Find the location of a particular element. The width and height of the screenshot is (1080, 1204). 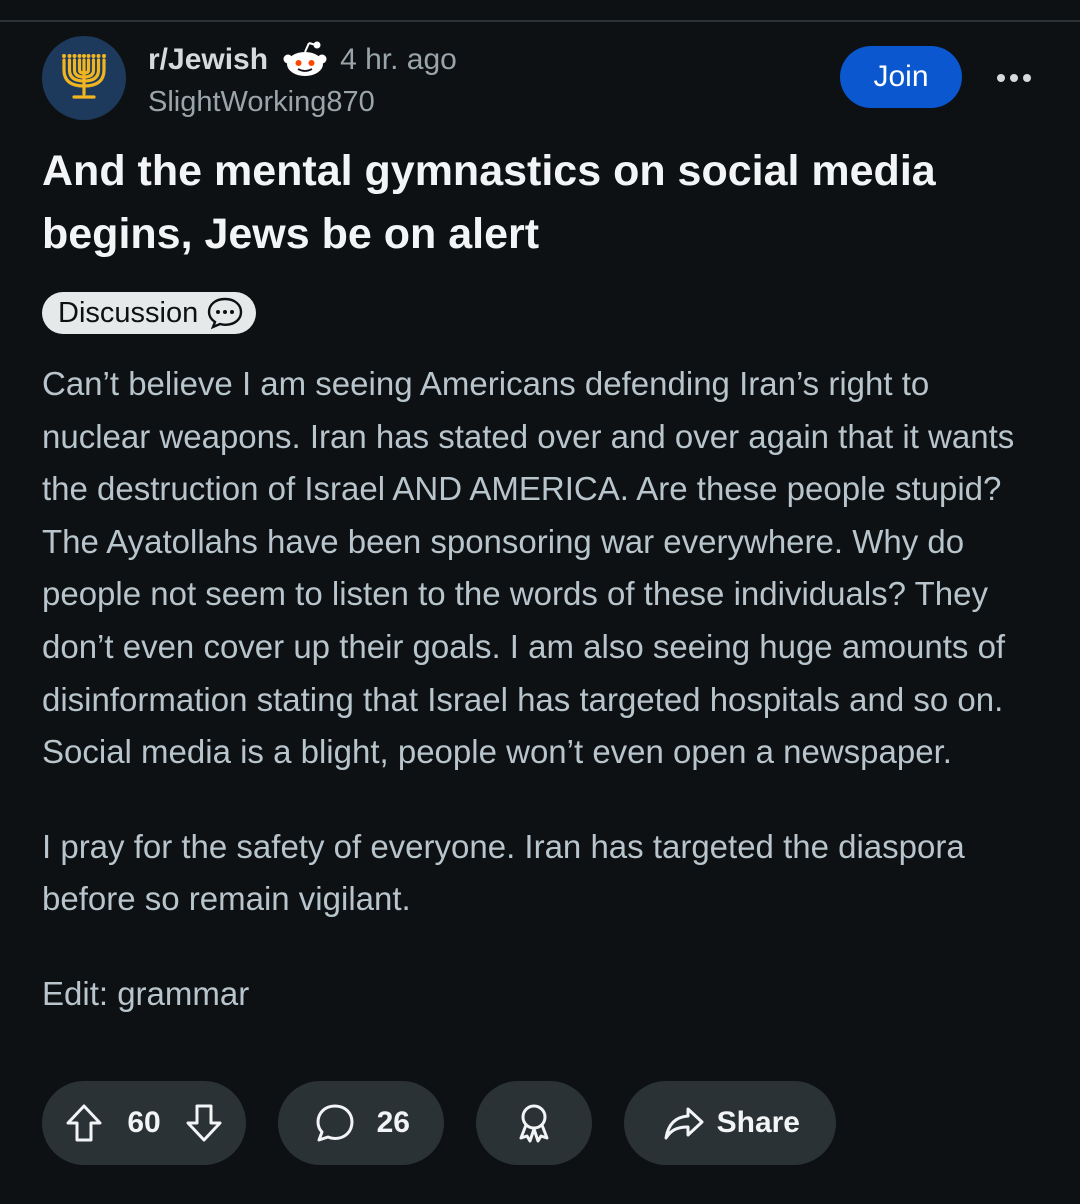

downvote-icon is located at coordinates (204, 1123).